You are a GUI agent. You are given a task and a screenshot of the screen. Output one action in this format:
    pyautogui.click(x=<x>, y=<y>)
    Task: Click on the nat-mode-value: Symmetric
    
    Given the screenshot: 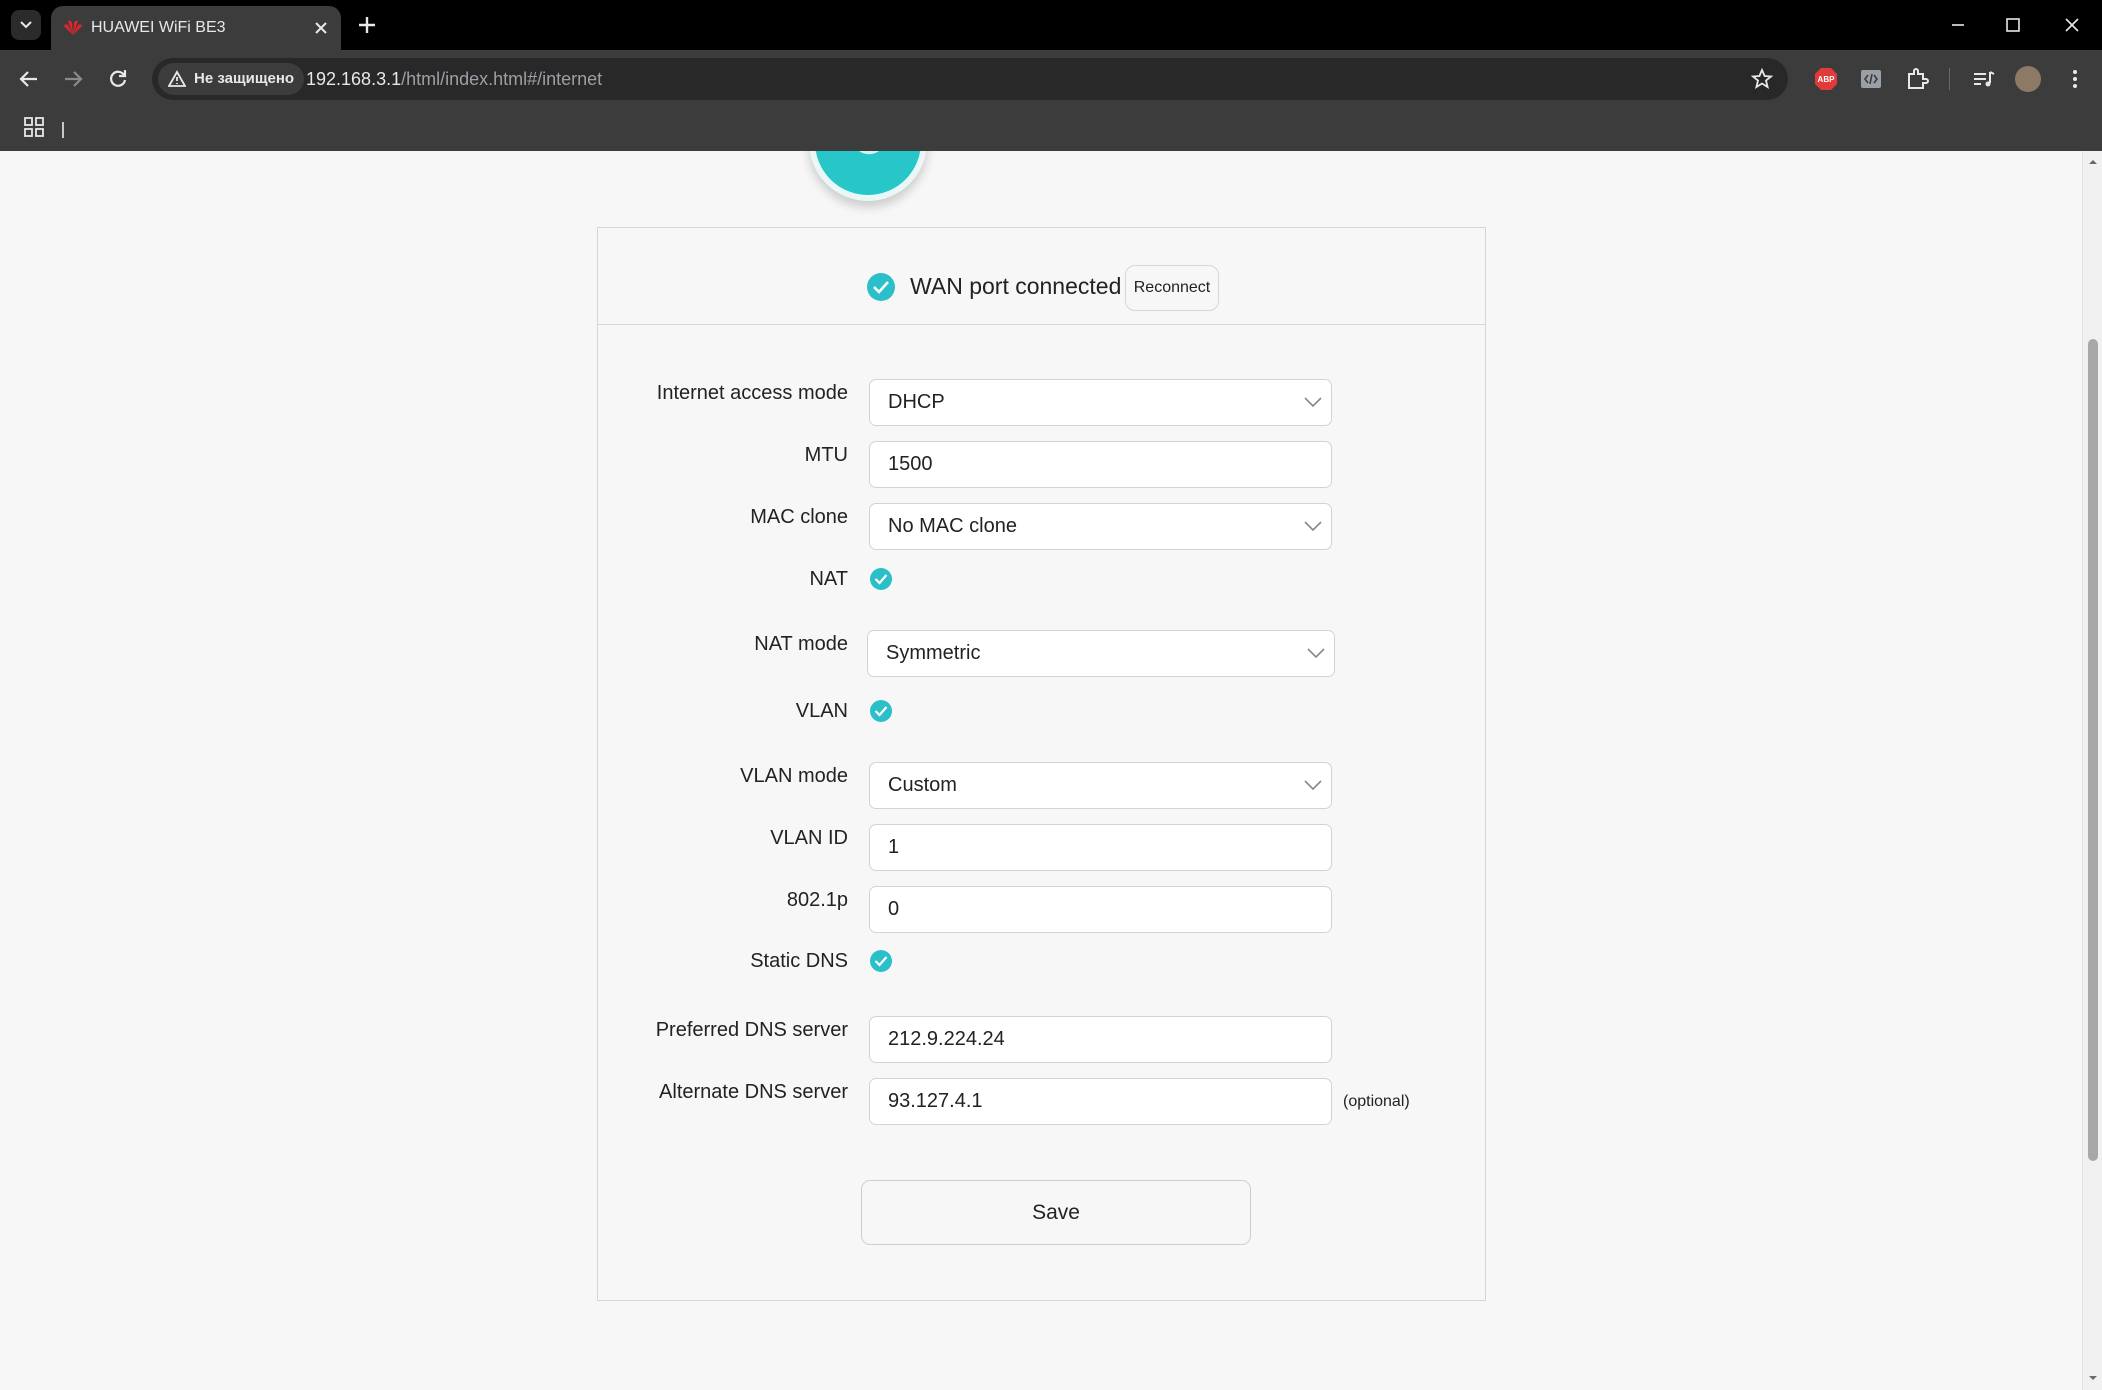 What is the action you would take?
    pyautogui.click(x=933, y=653)
    